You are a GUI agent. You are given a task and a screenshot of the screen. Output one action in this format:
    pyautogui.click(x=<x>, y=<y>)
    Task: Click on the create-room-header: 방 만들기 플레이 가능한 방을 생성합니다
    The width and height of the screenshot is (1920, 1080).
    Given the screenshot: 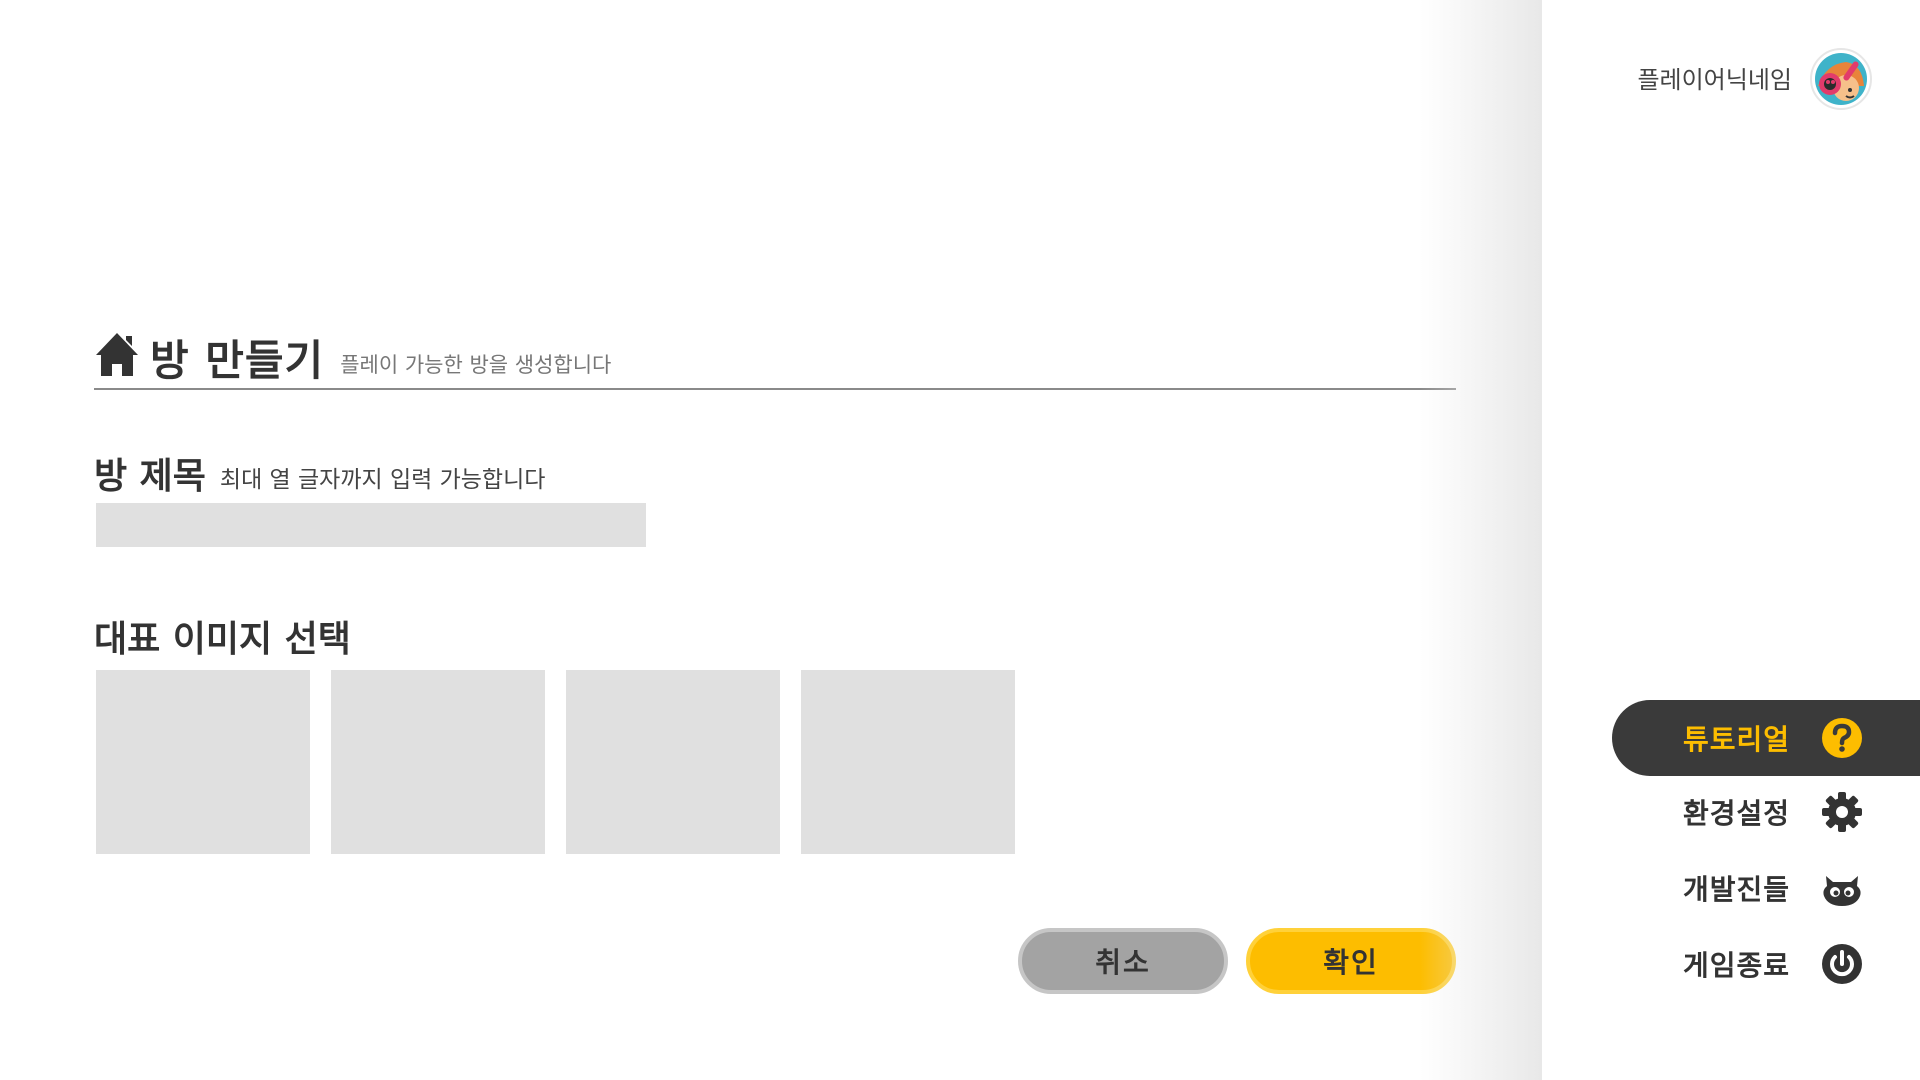 What is the action you would take?
    pyautogui.click(x=775, y=358)
    